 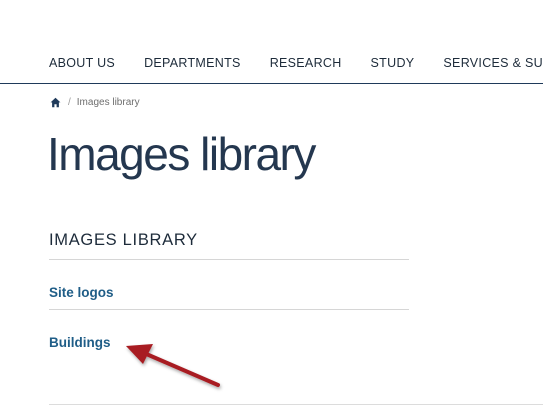 I want to click on section-heading: IMAGES LIBRARY, so click(x=229, y=243).